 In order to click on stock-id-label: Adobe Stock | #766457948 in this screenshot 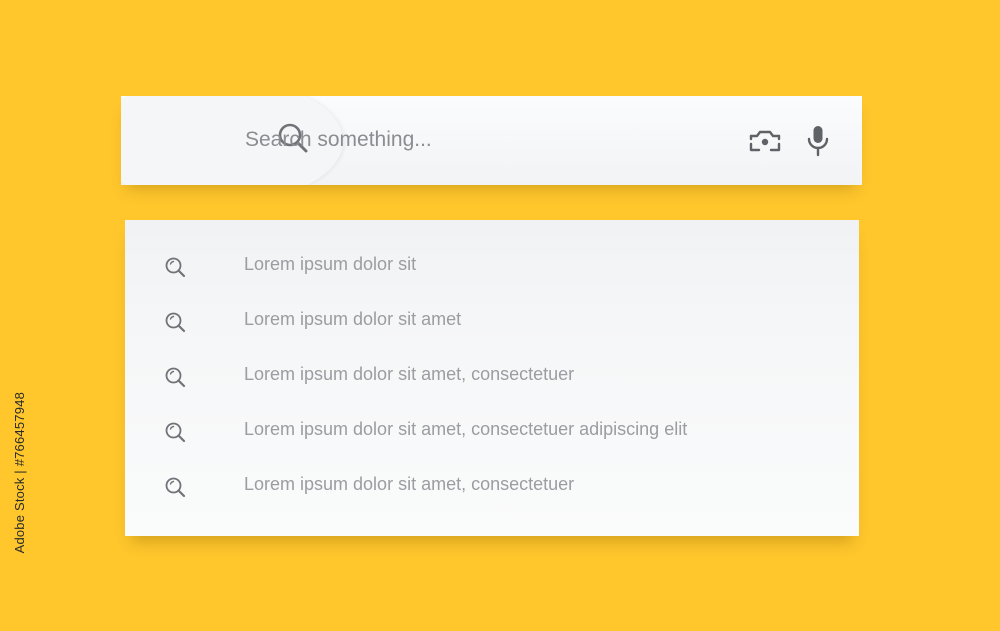, I will do `click(19, 473)`.